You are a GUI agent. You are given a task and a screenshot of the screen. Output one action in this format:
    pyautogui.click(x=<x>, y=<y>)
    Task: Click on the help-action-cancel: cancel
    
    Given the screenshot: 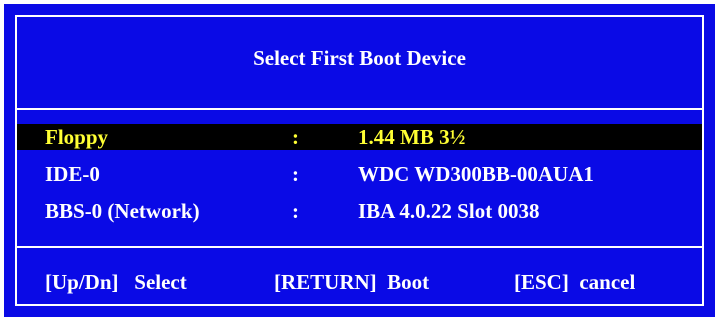 What is the action you would take?
    pyautogui.click(x=607, y=282)
    